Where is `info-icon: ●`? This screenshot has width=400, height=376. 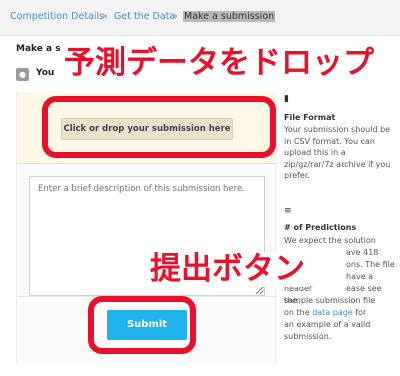
info-icon: ● is located at coordinates (22, 74).